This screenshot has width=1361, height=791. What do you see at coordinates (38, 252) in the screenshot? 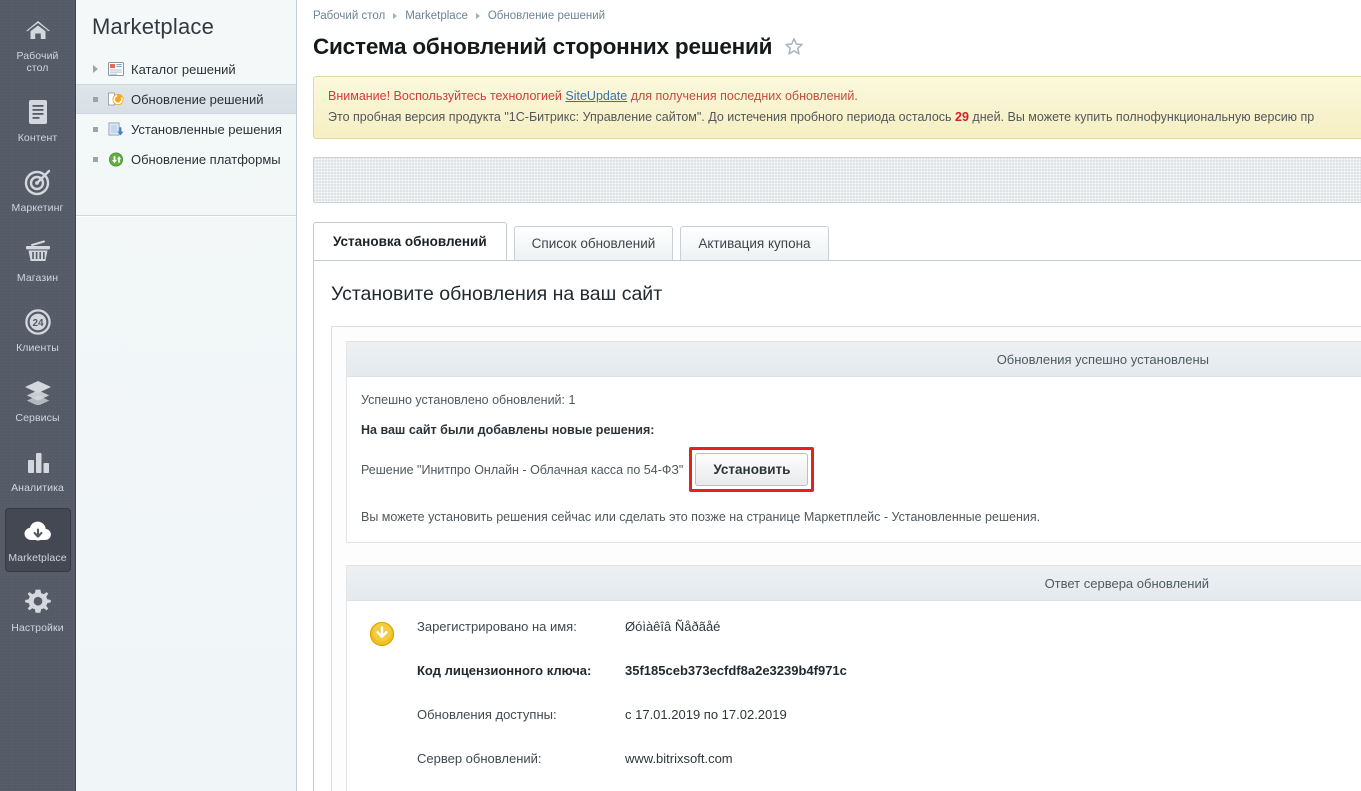
I see `basket-icon` at bounding box center [38, 252].